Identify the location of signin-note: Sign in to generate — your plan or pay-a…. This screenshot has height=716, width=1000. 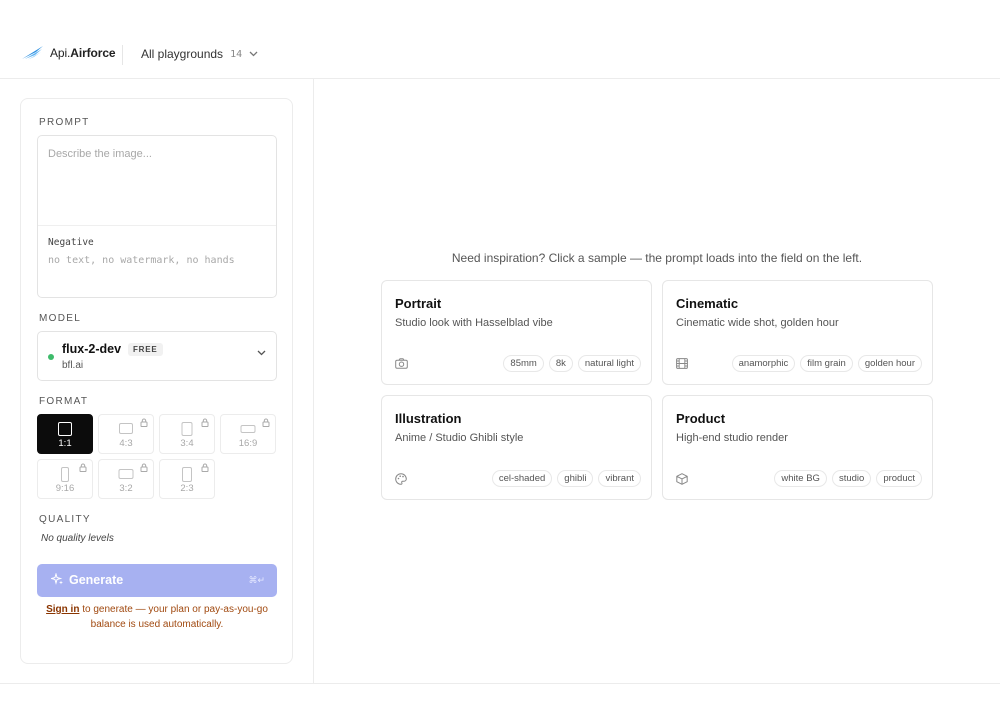
(157, 617).